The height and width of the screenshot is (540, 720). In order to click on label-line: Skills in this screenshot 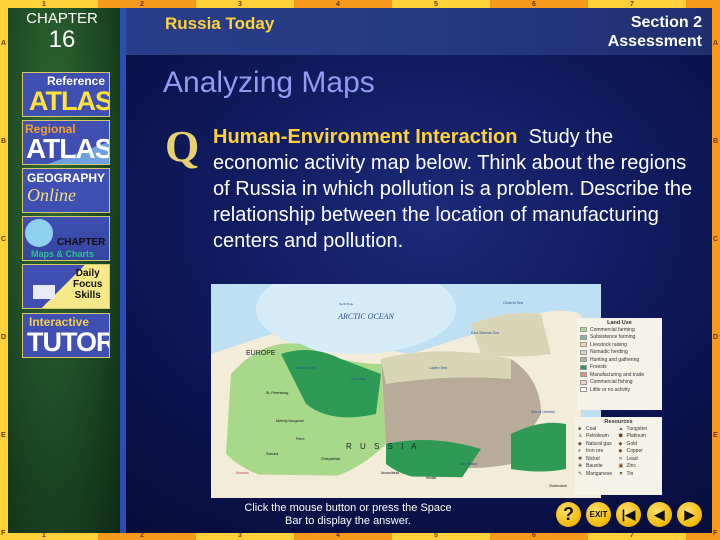, I will do `click(87, 295)`.